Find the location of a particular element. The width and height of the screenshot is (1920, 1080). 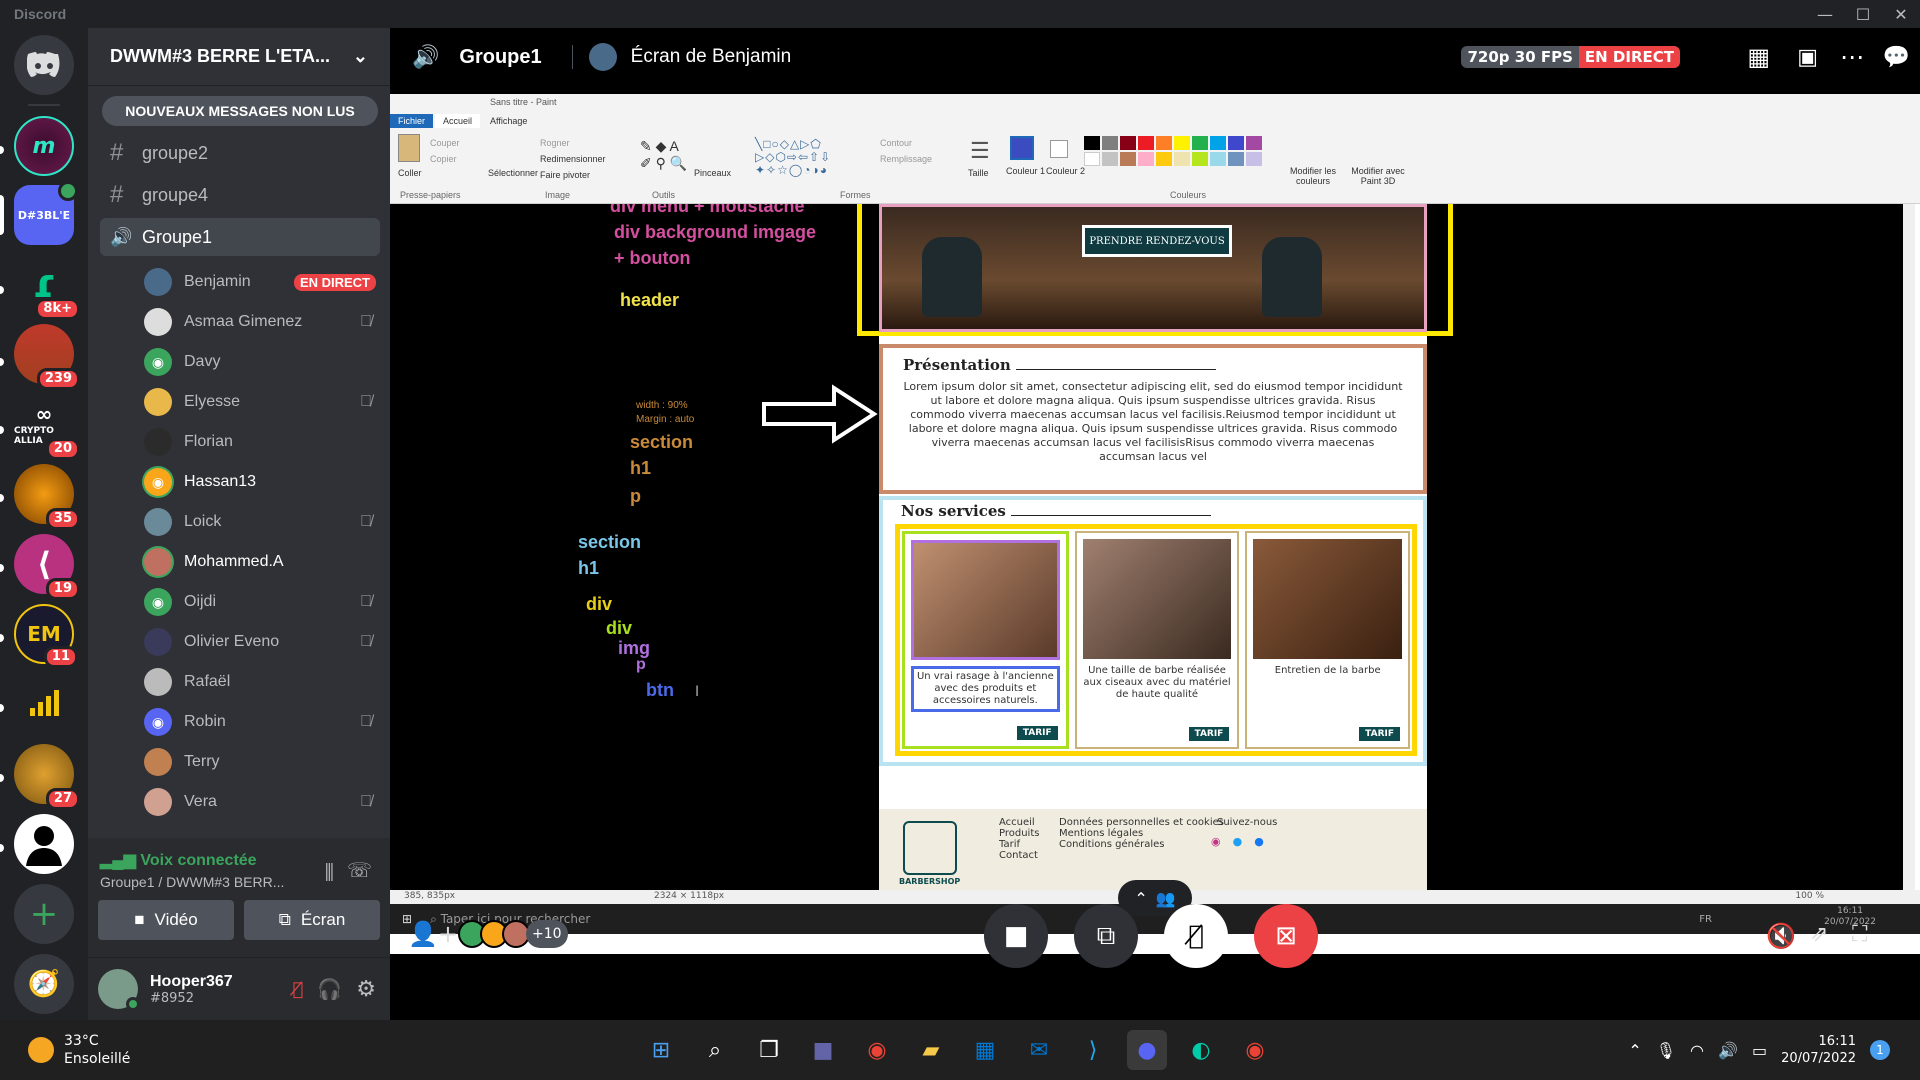

mail-icon: ✉ is located at coordinates (1039, 1050).